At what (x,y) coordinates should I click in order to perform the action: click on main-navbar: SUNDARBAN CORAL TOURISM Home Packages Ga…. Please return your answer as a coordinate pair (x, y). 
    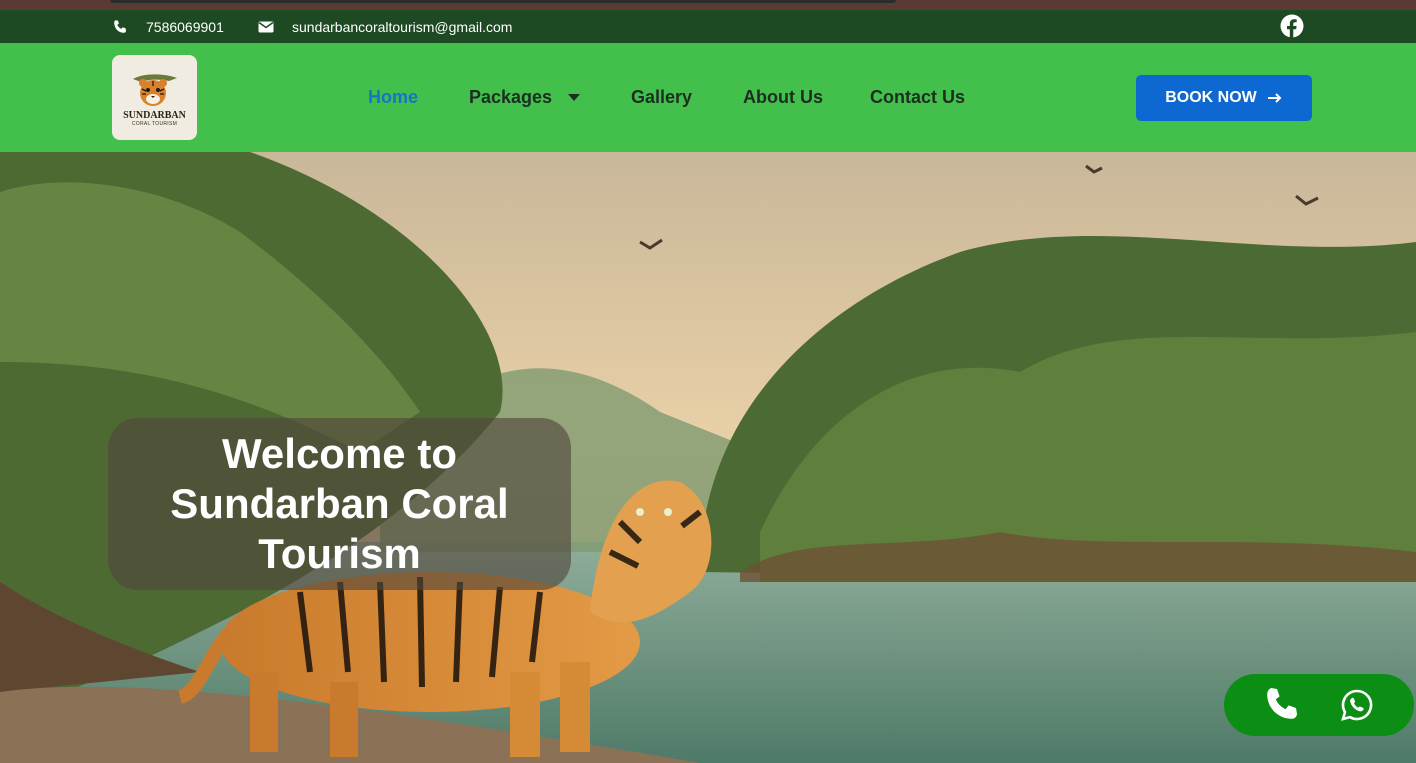
    Looking at the image, I should click on (708, 97).